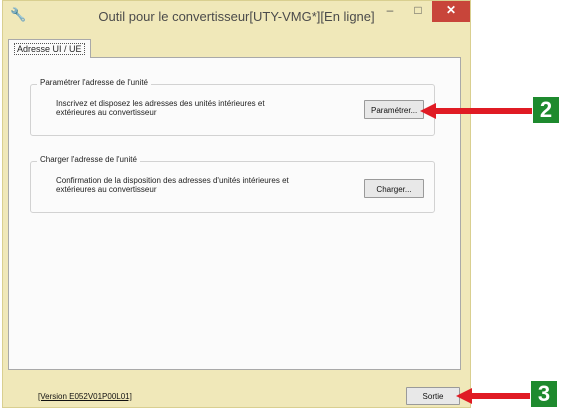 This screenshot has height=410, width=563. I want to click on minimize-button: –, so click(390, 11).